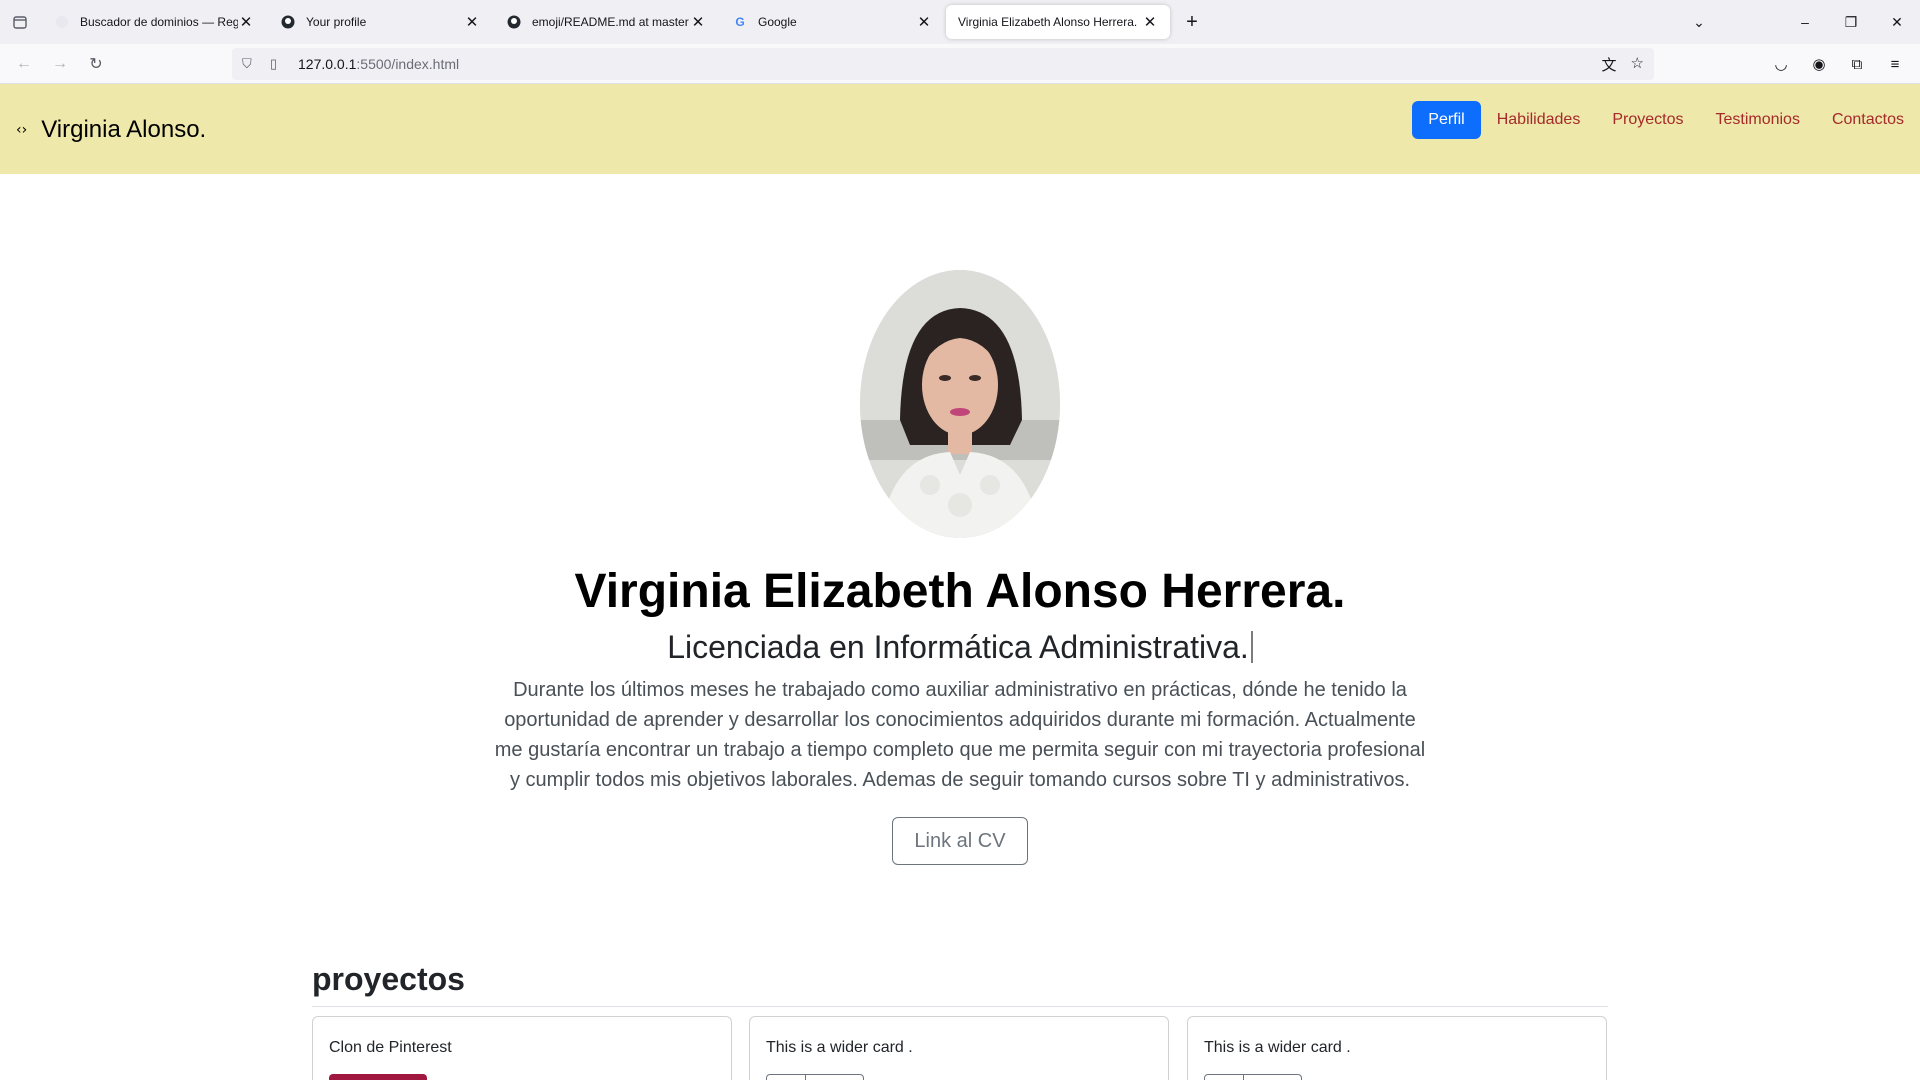 The image size is (1920, 1080). Describe the element at coordinates (1699, 22) in the screenshot. I see `chevron-down-icon: ⌄` at that location.